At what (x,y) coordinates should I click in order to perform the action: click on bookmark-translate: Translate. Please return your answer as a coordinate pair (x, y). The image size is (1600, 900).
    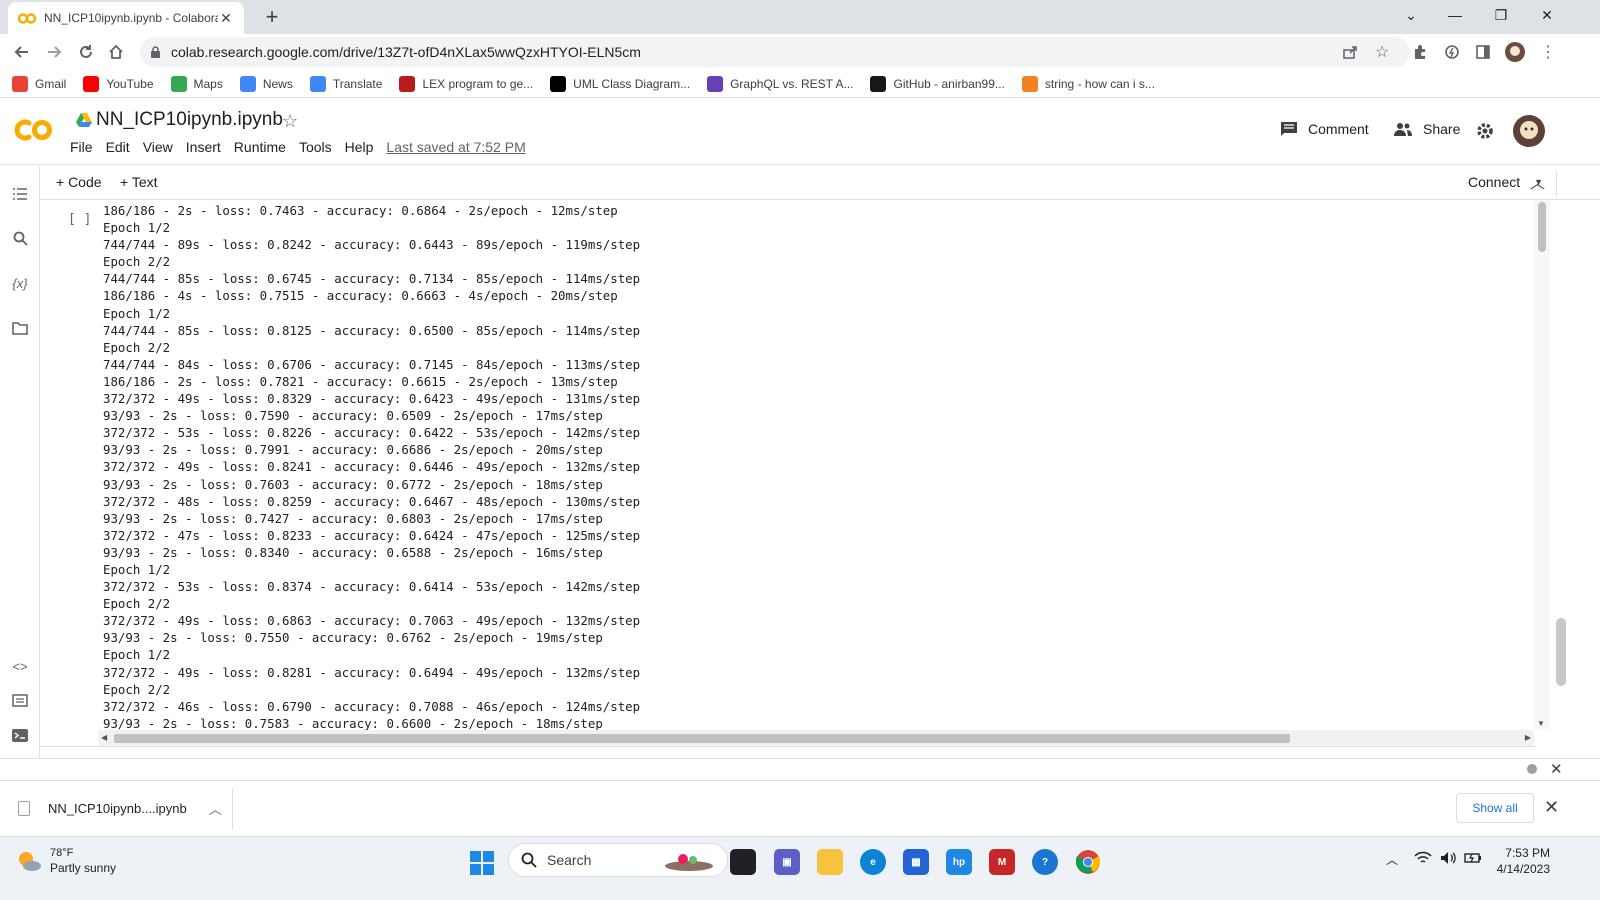
    Looking at the image, I should click on (345, 83).